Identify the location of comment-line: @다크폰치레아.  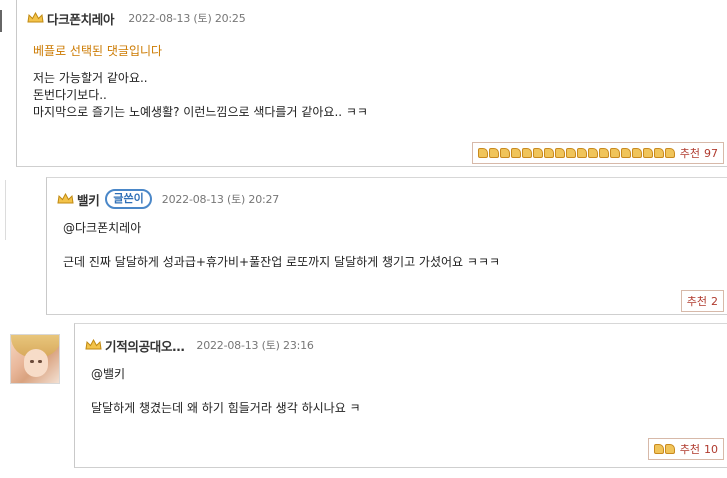
(102, 228).